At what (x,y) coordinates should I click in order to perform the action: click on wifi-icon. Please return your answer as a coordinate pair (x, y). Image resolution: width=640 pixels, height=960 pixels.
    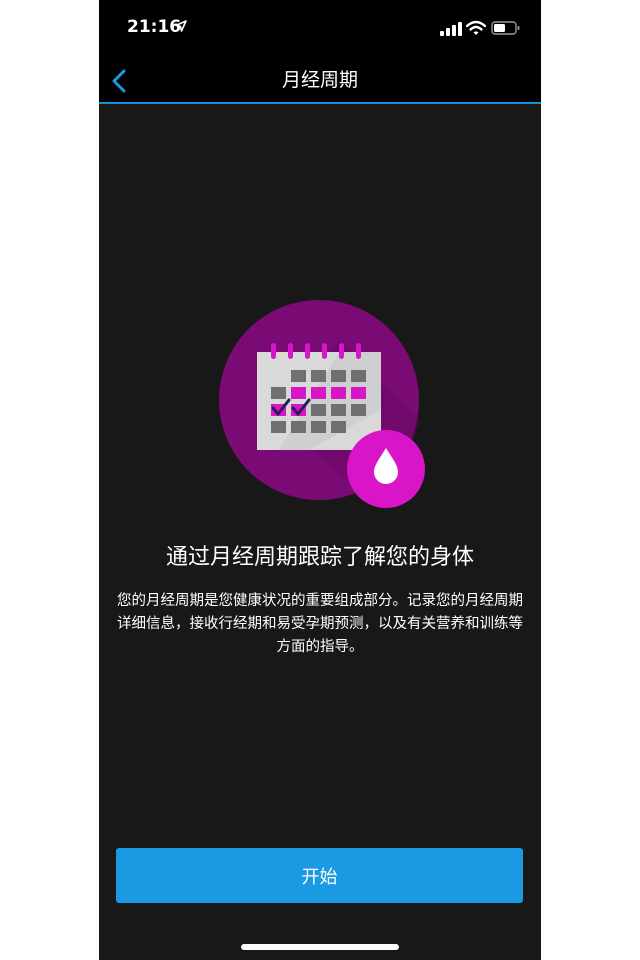
    Looking at the image, I should click on (476, 27).